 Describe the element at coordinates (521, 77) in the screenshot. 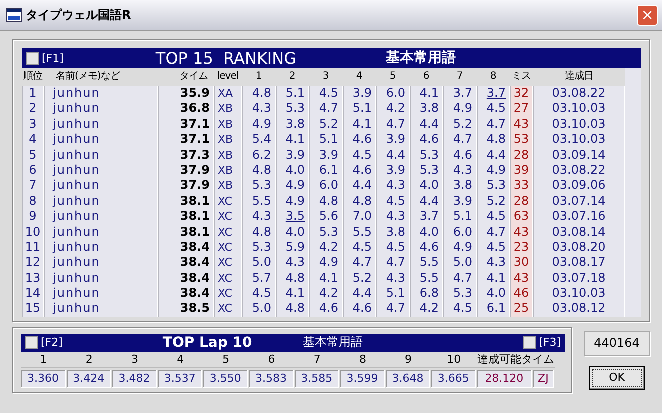

I see `column-header: ミス` at that location.